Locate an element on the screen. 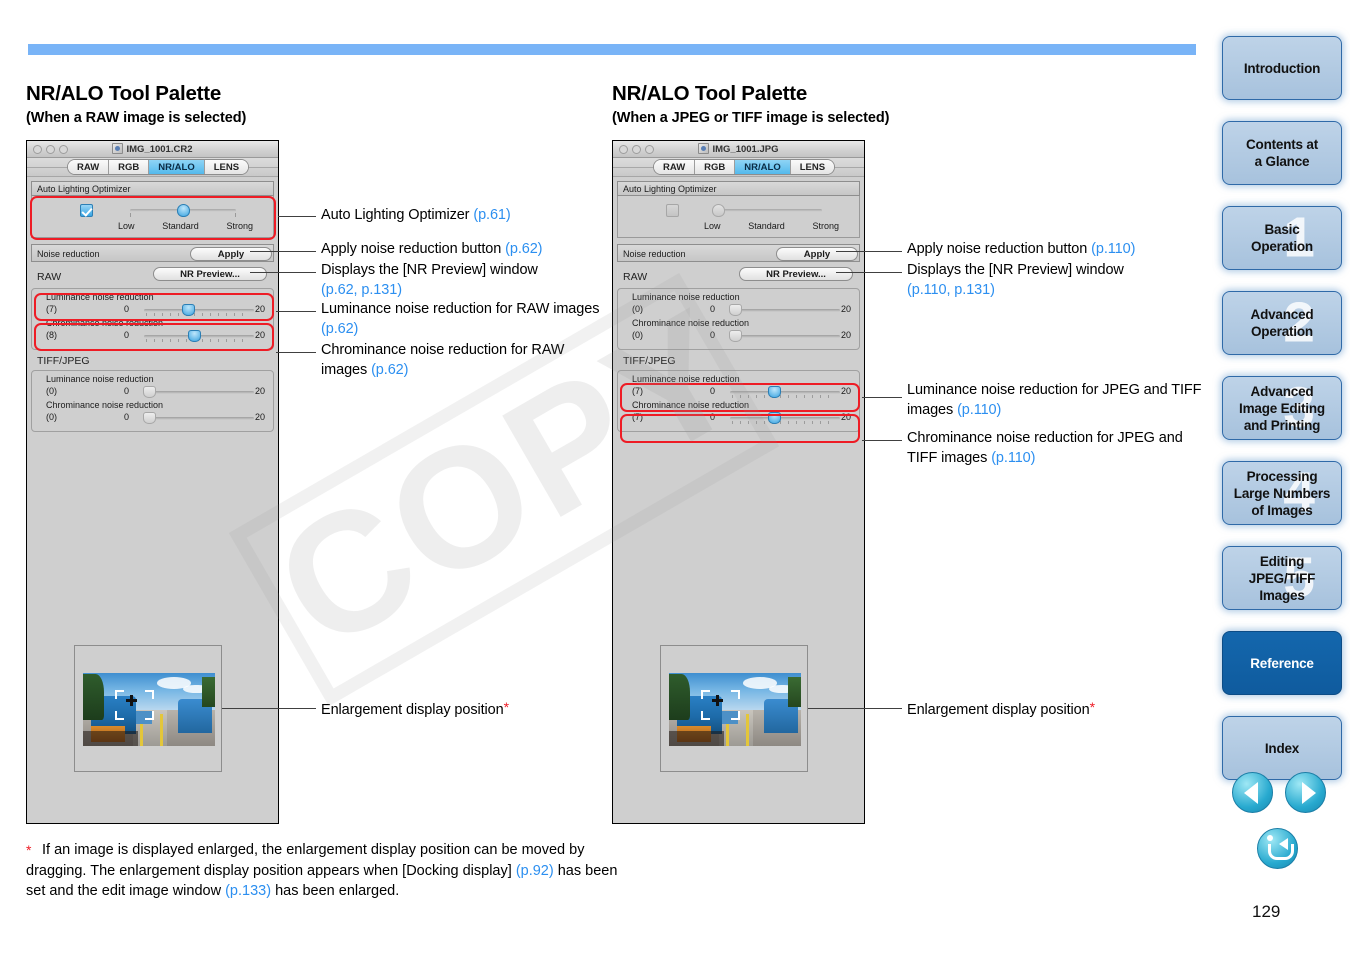 The image size is (1350, 954). annotation-right-apply-text: Apply noise reduction button is located at coordinates (999, 249).